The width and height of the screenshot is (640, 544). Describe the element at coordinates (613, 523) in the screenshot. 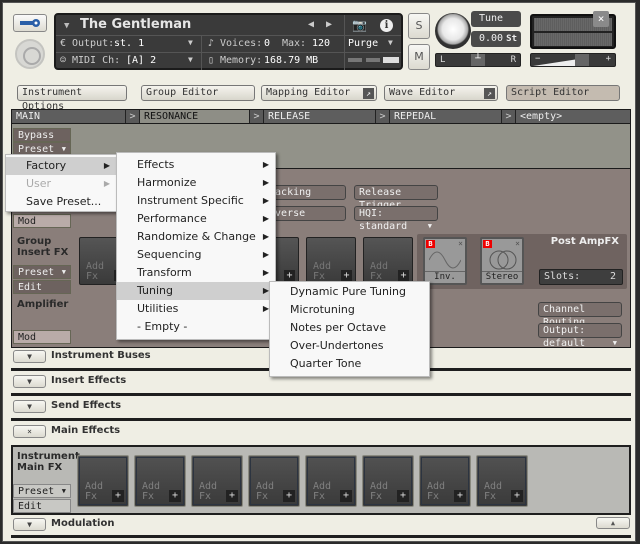

I see `collapse-all-button: ▲` at that location.